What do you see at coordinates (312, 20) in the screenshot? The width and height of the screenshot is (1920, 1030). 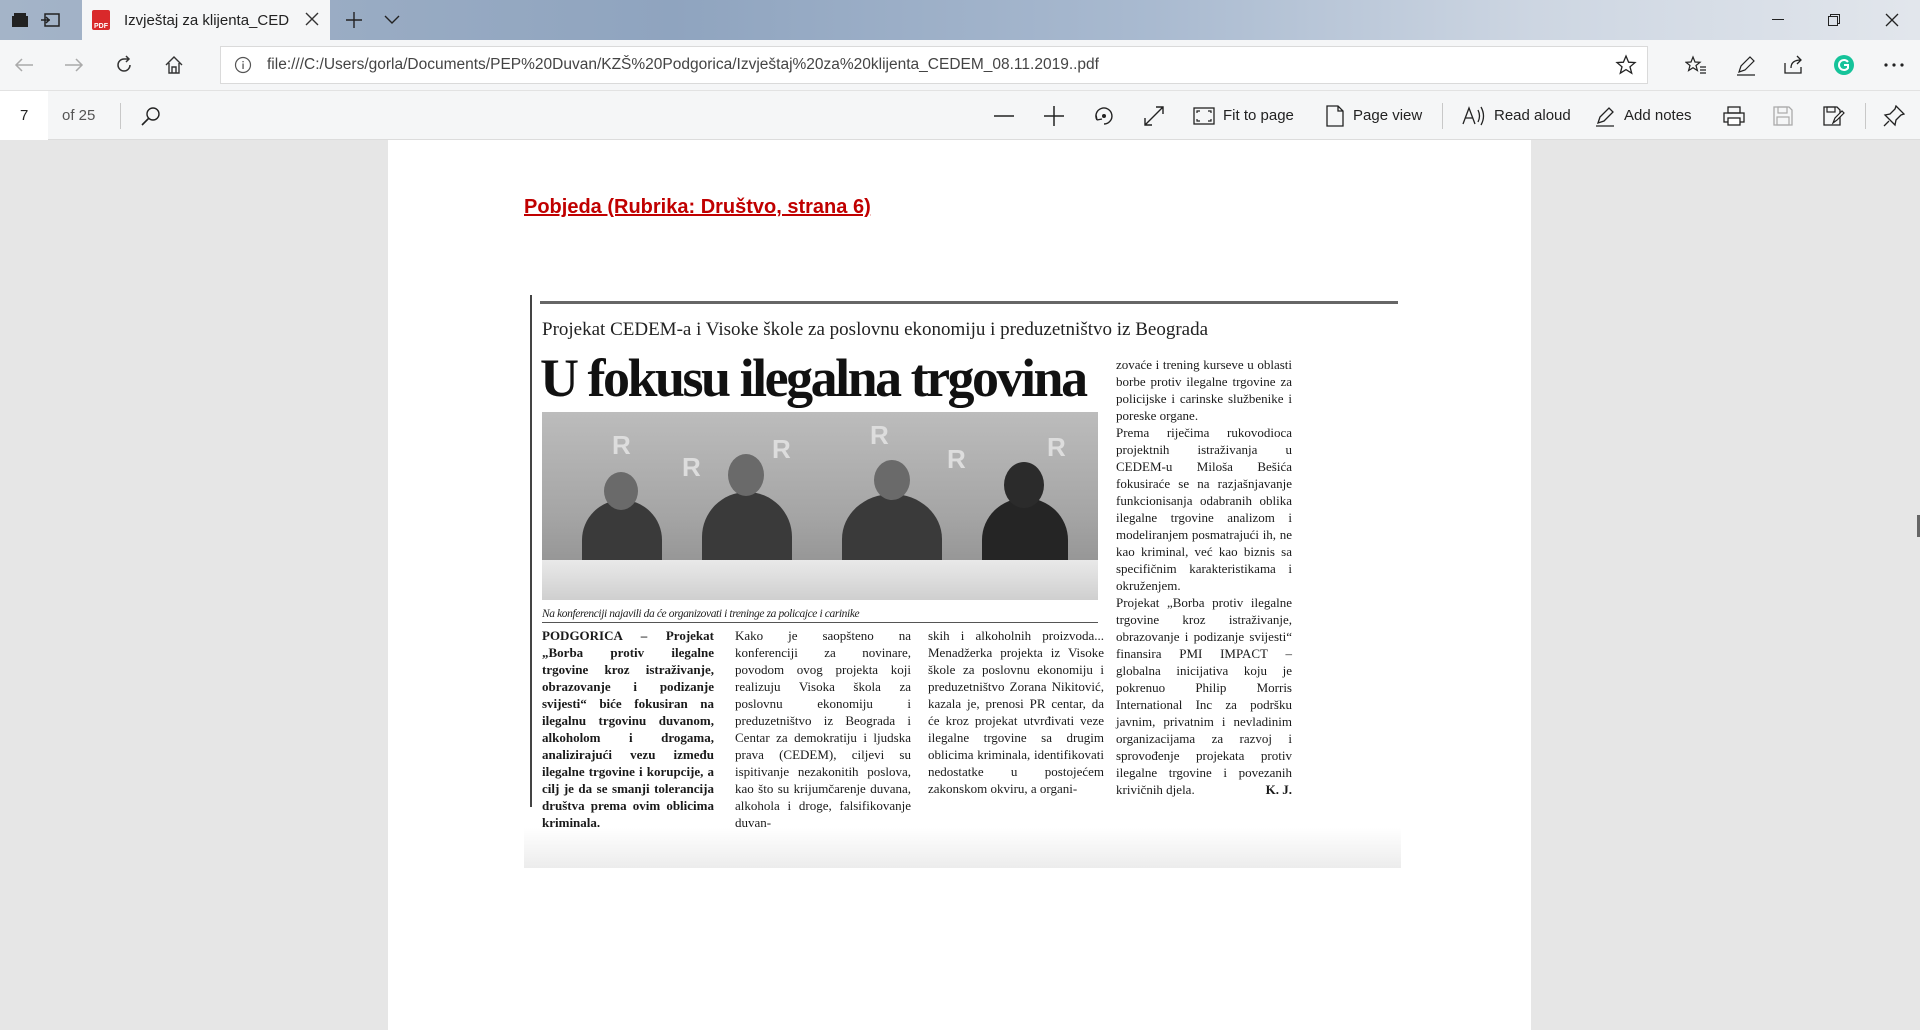 I see `close-tab-icon` at bounding box center [312, 20].